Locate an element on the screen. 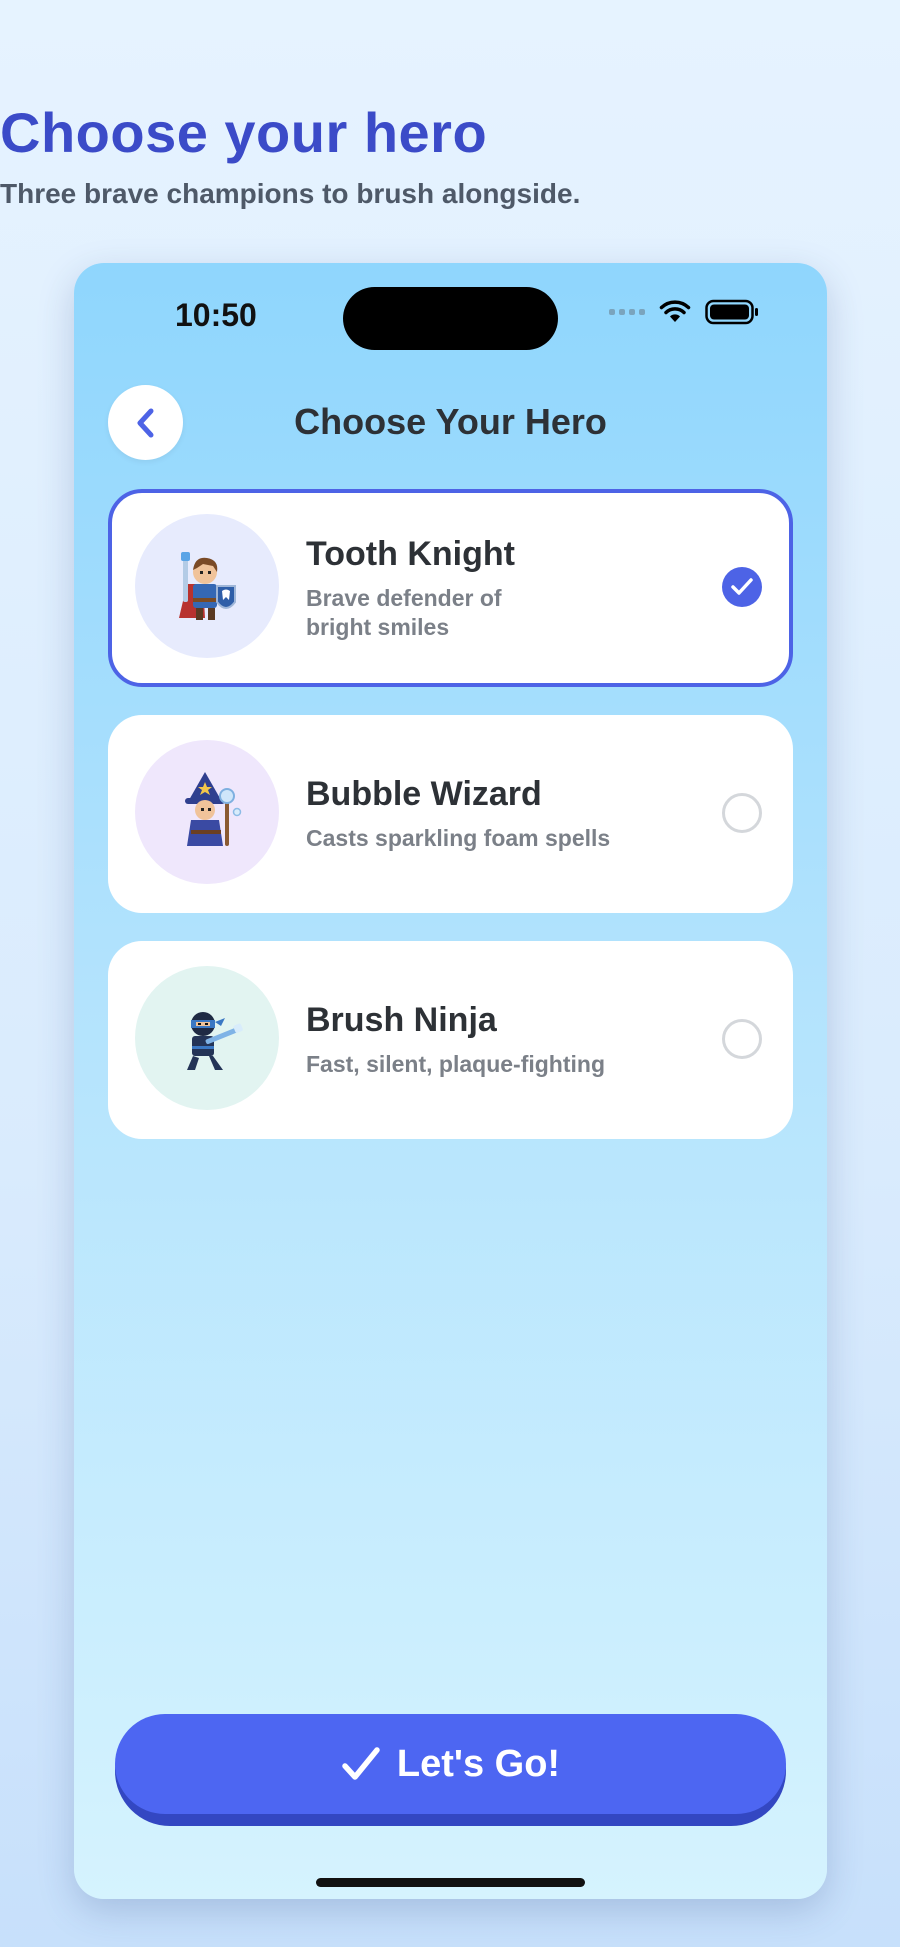  page-title: Choose your hero is located at coordinates (244, 132).